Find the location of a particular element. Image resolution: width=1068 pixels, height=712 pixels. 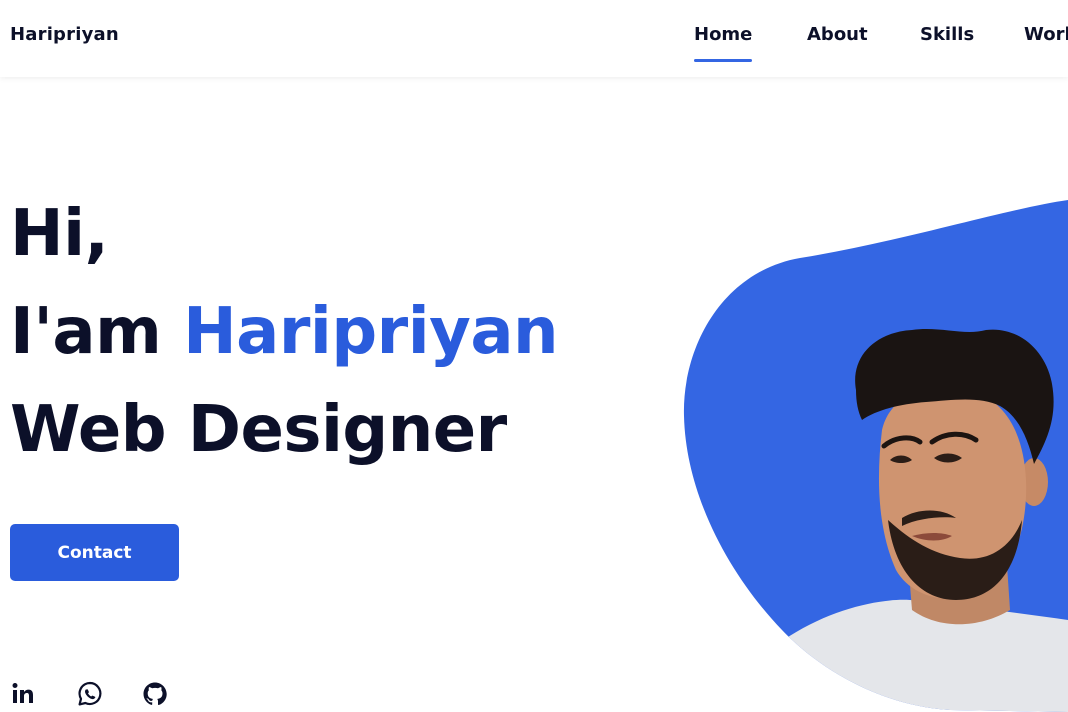

nav-skills: Skills is located at coordinates (947, 34).